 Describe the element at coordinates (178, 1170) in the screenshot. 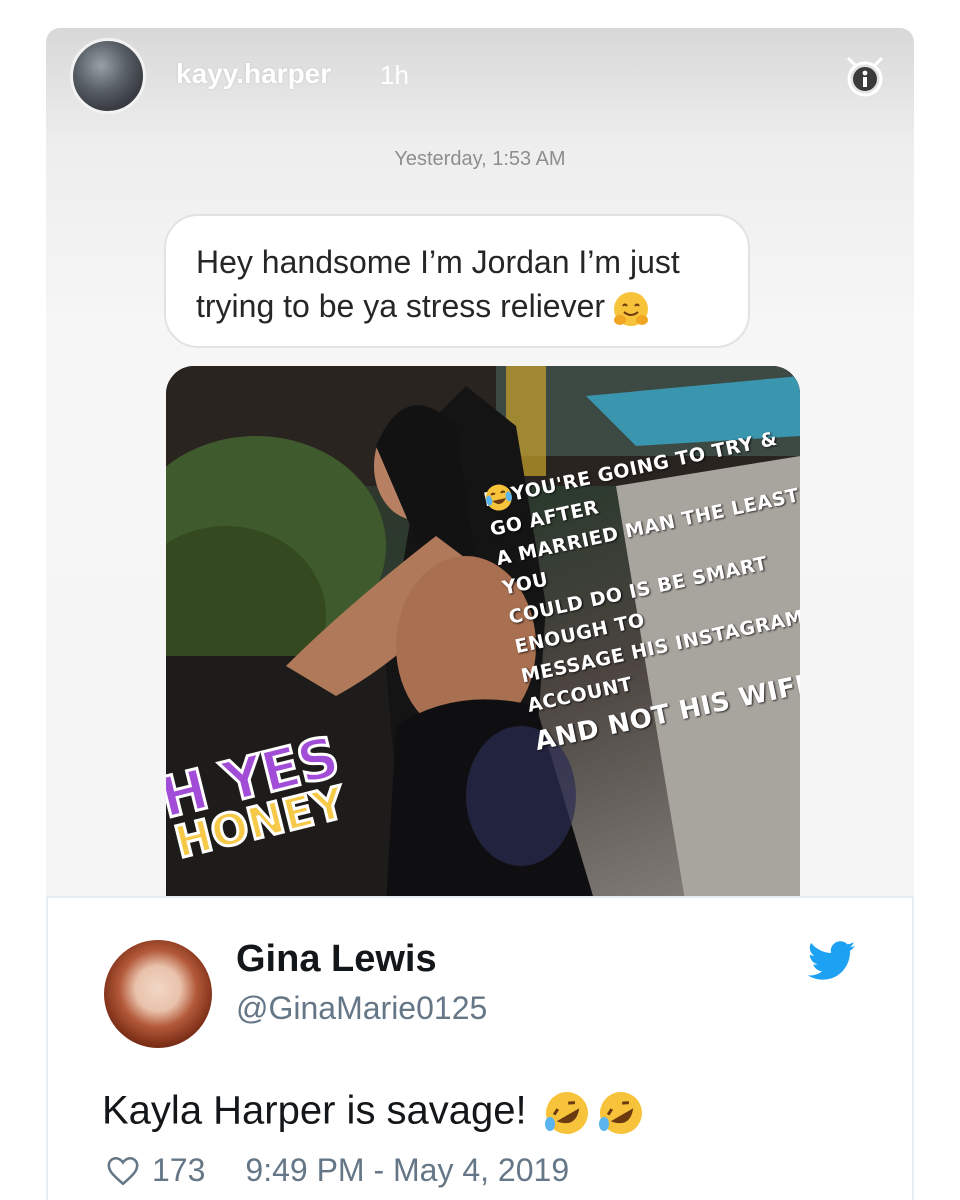

I see `like-count: 173` at that location.